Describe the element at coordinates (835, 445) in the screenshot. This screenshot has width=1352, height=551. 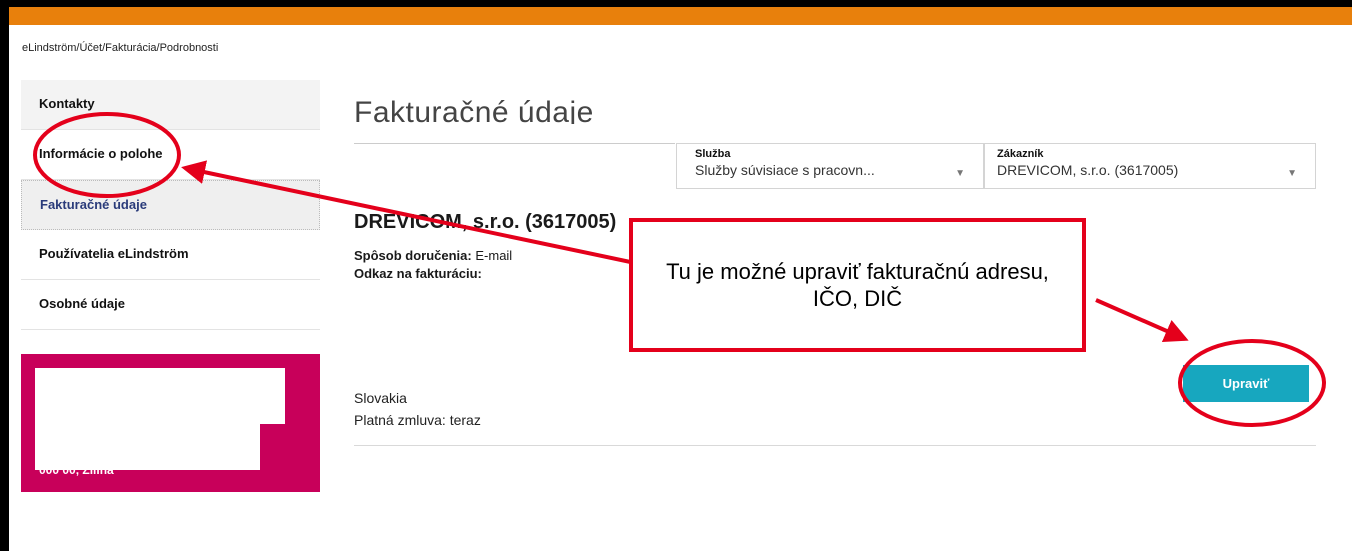
I see `divider` at that location.